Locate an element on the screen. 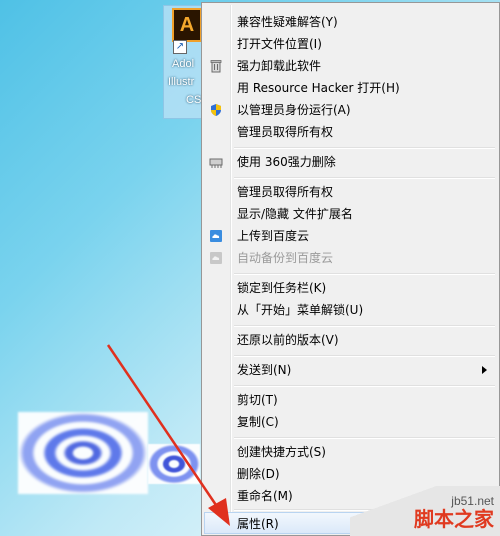 Image resolution: width=500 pixels, height=536 pixels. site-watermark: jb51.net 脚本之家 is located at coordinates (425, 511).